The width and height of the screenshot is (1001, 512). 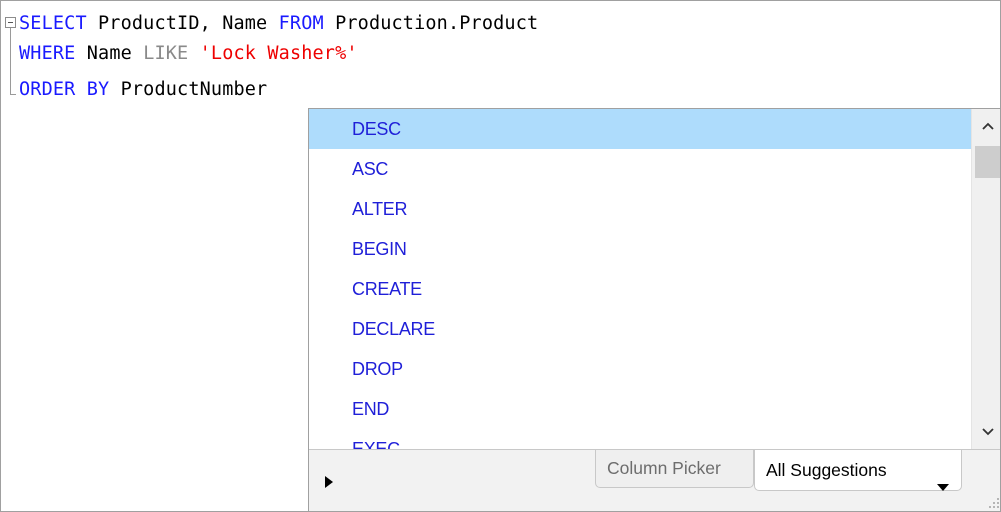 What do you see at coordinates (987, 162) in the screenshot?
I see `scroll-thumb` at bounding box center [987, 162].